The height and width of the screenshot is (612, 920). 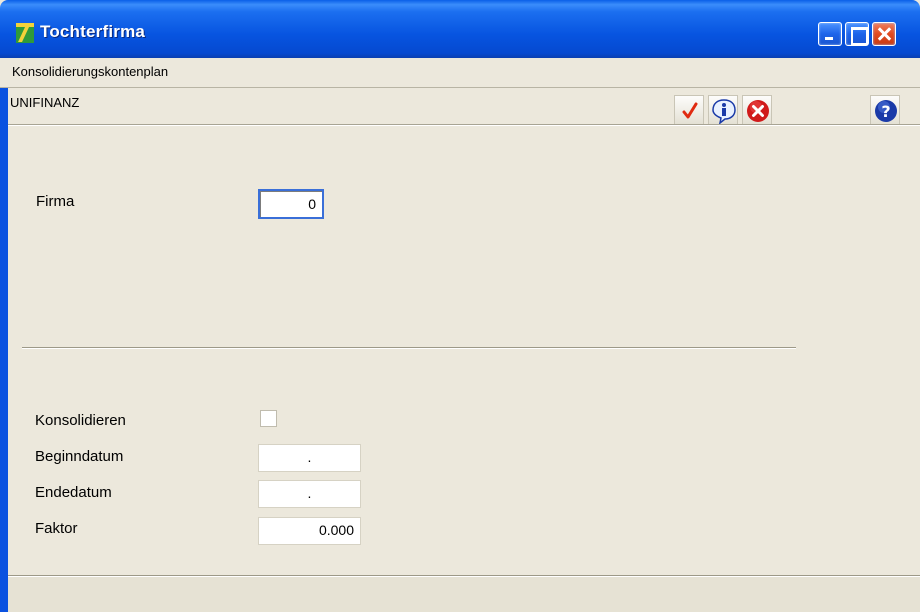 What do you see at coordinates (464, 593) in the screenshot?
I see `status-bar` at bounding box center [464, 593].